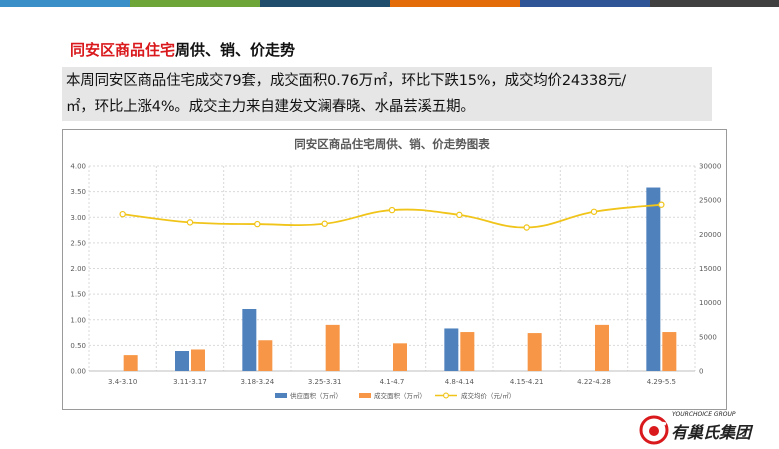 Image resolution: width=779 pixels, height=449 pixels. I want to click on y-right-tick-label: 30000, so click(710, 167).